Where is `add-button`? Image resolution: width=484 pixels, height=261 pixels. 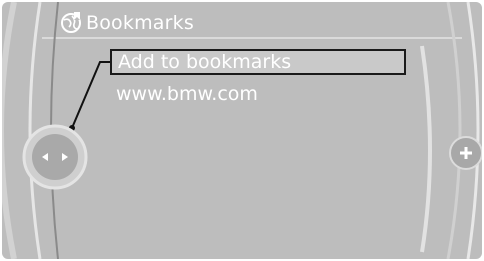
add-button is located at coordinates (465, 153).